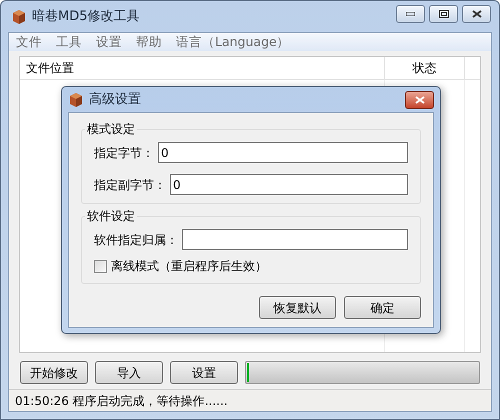  I want to click on field-label: 指定字节：, so click(124, 153).